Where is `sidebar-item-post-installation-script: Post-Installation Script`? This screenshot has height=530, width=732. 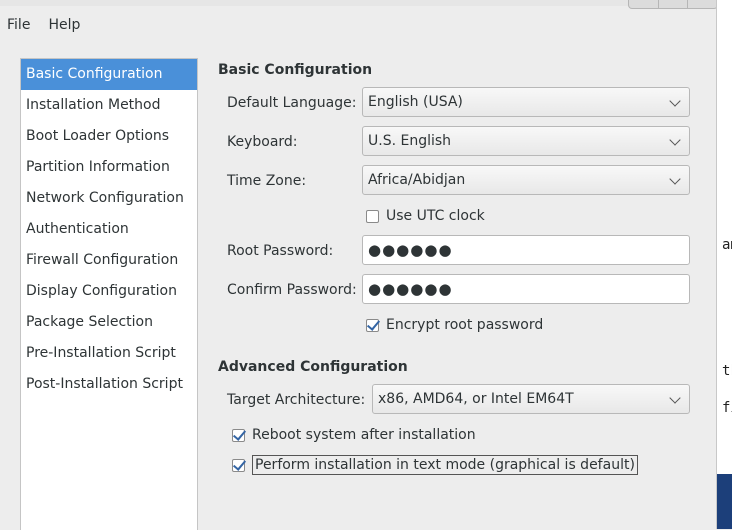
sidebar-item-post-installation-script: Post-Installation Script is located at coordinates (109, 384).